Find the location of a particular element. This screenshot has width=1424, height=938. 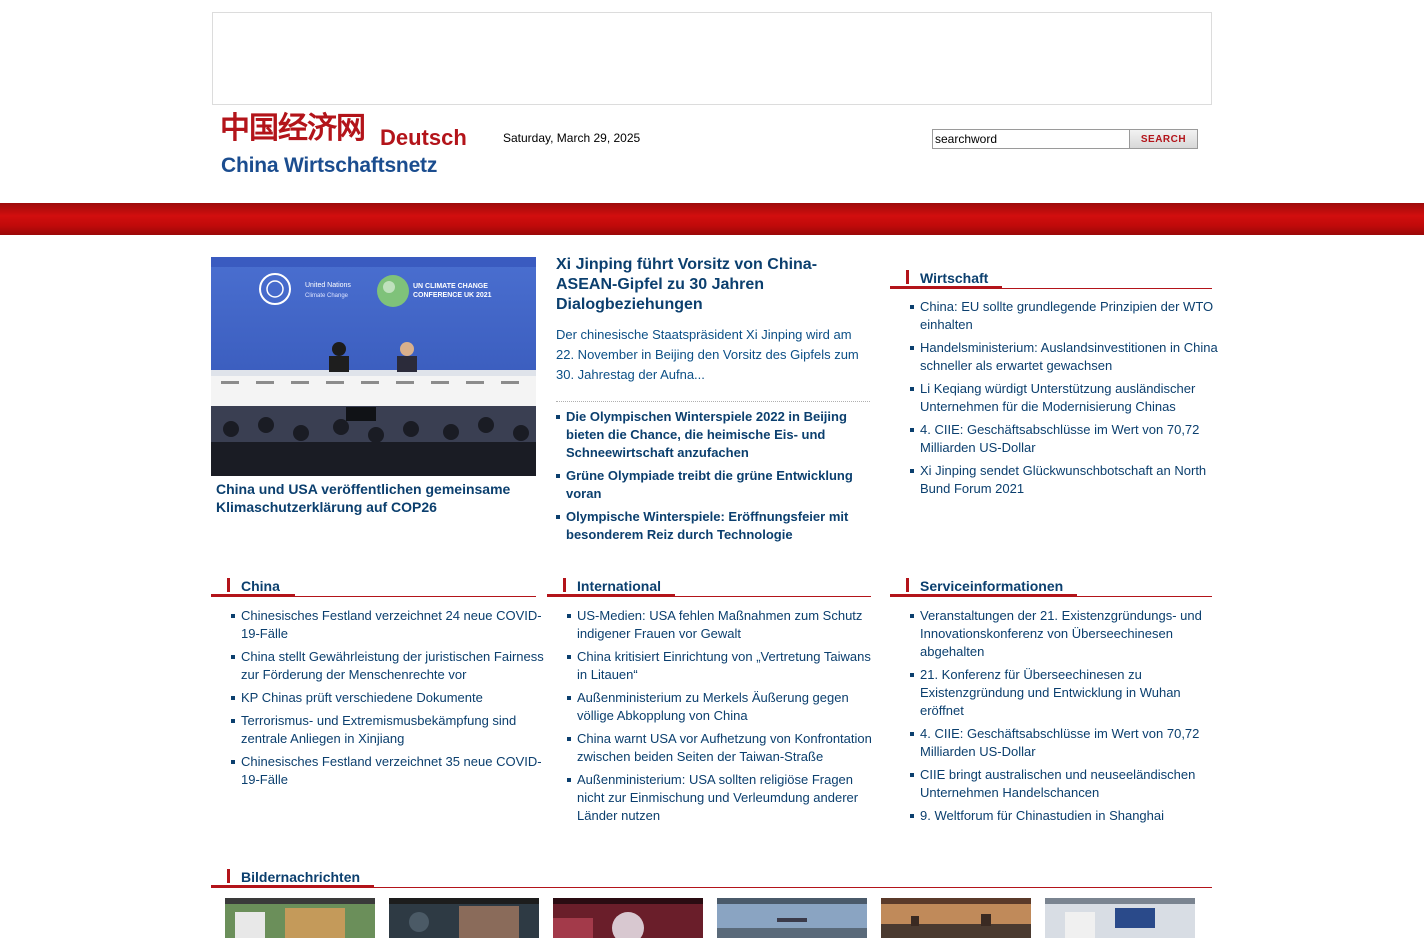

nav-bar is located at coordinates (712, 219).